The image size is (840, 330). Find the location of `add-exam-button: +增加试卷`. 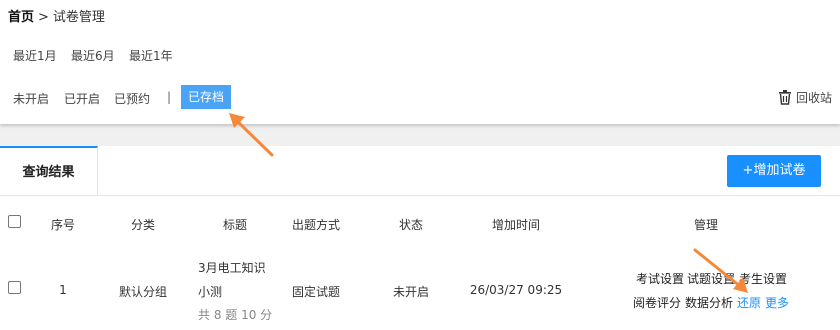

add-exam-button: +增加试卷 is located at coordinates (774, 171).